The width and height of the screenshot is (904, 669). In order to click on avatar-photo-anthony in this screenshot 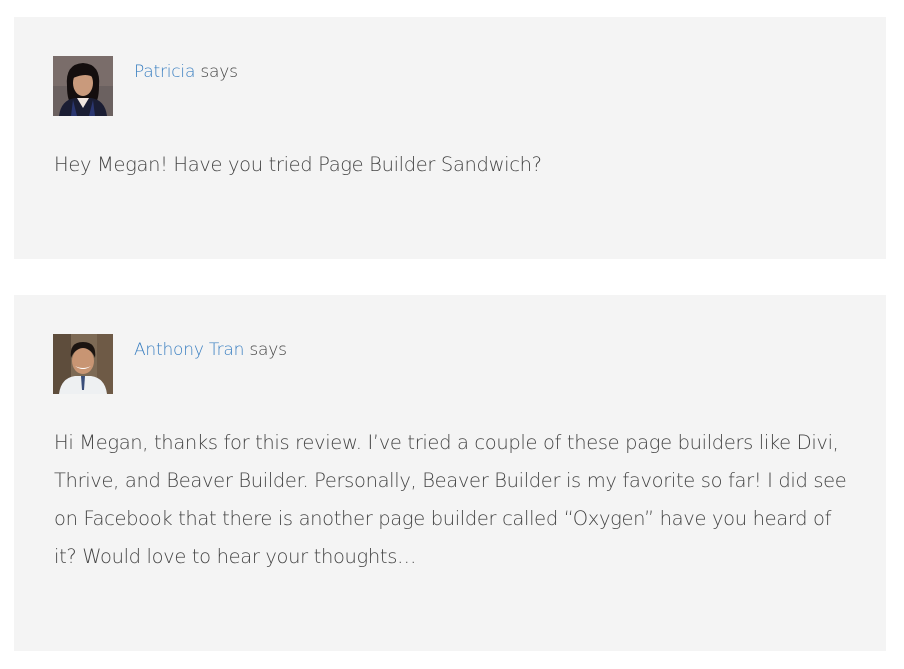, I will do `click(83, 364)`.